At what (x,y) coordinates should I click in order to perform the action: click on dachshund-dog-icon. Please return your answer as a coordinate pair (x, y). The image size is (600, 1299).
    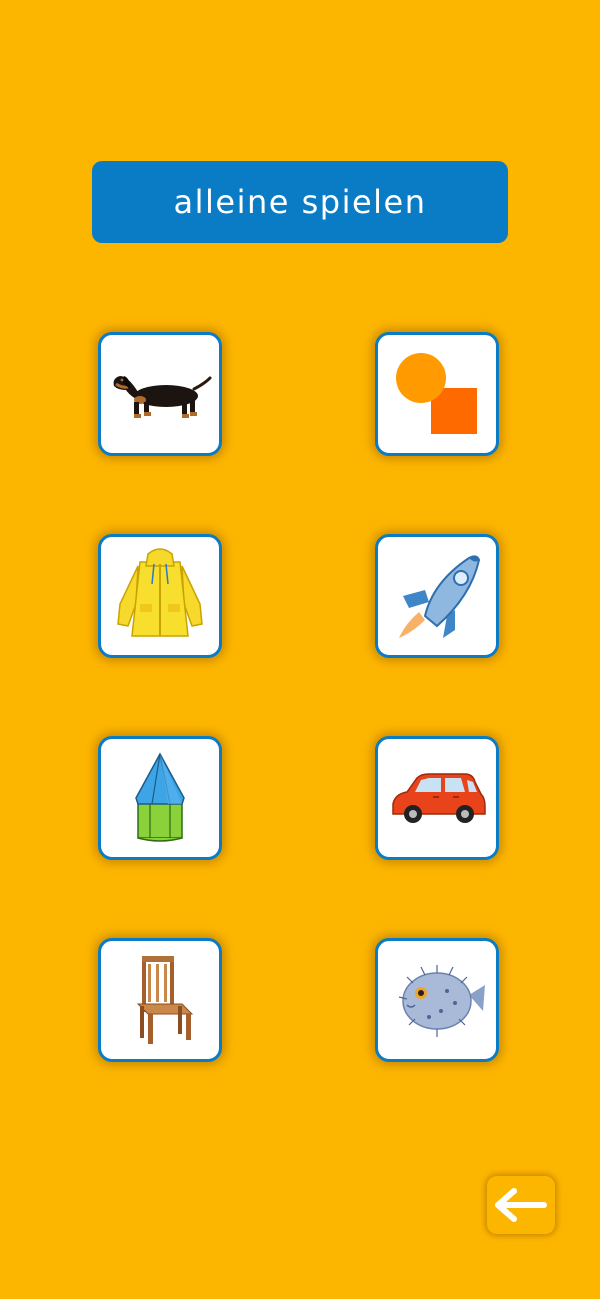
    Looking at the image, I should click on (162, 397).